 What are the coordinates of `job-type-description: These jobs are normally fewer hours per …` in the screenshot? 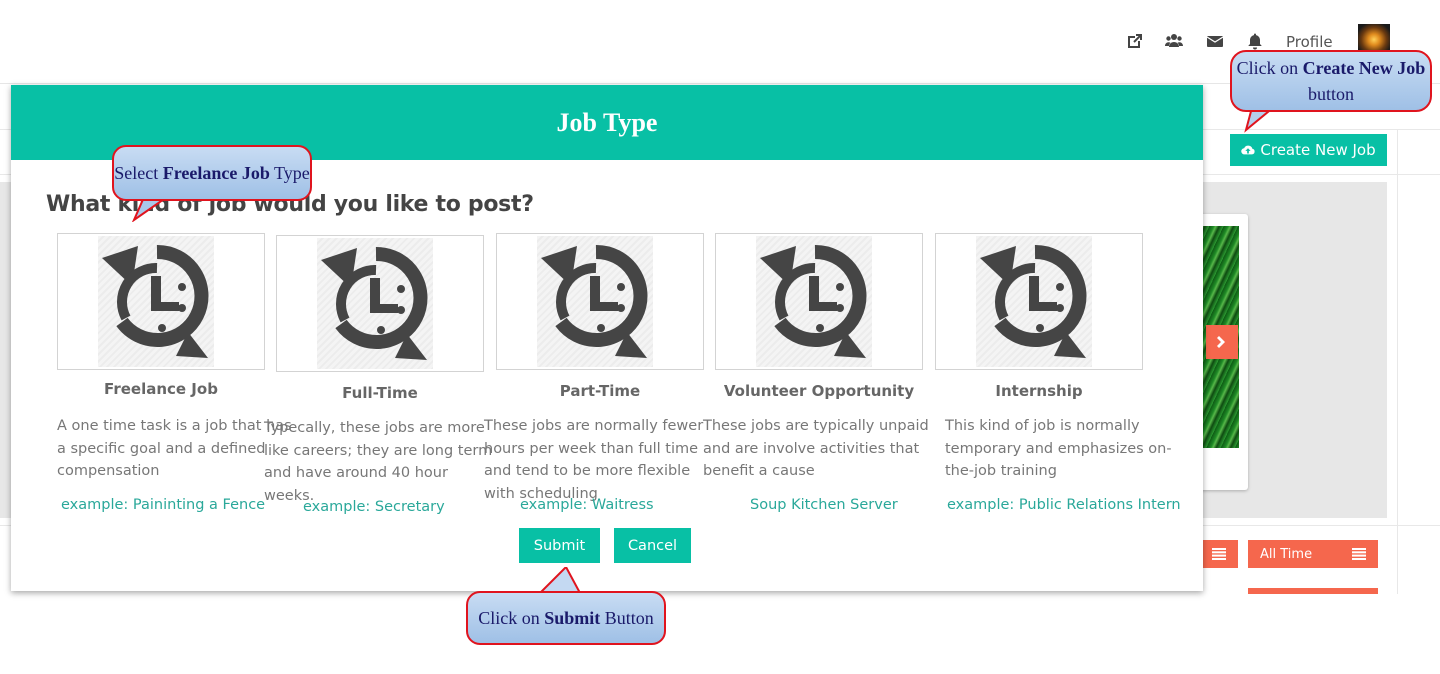 It's located at (594, 460).